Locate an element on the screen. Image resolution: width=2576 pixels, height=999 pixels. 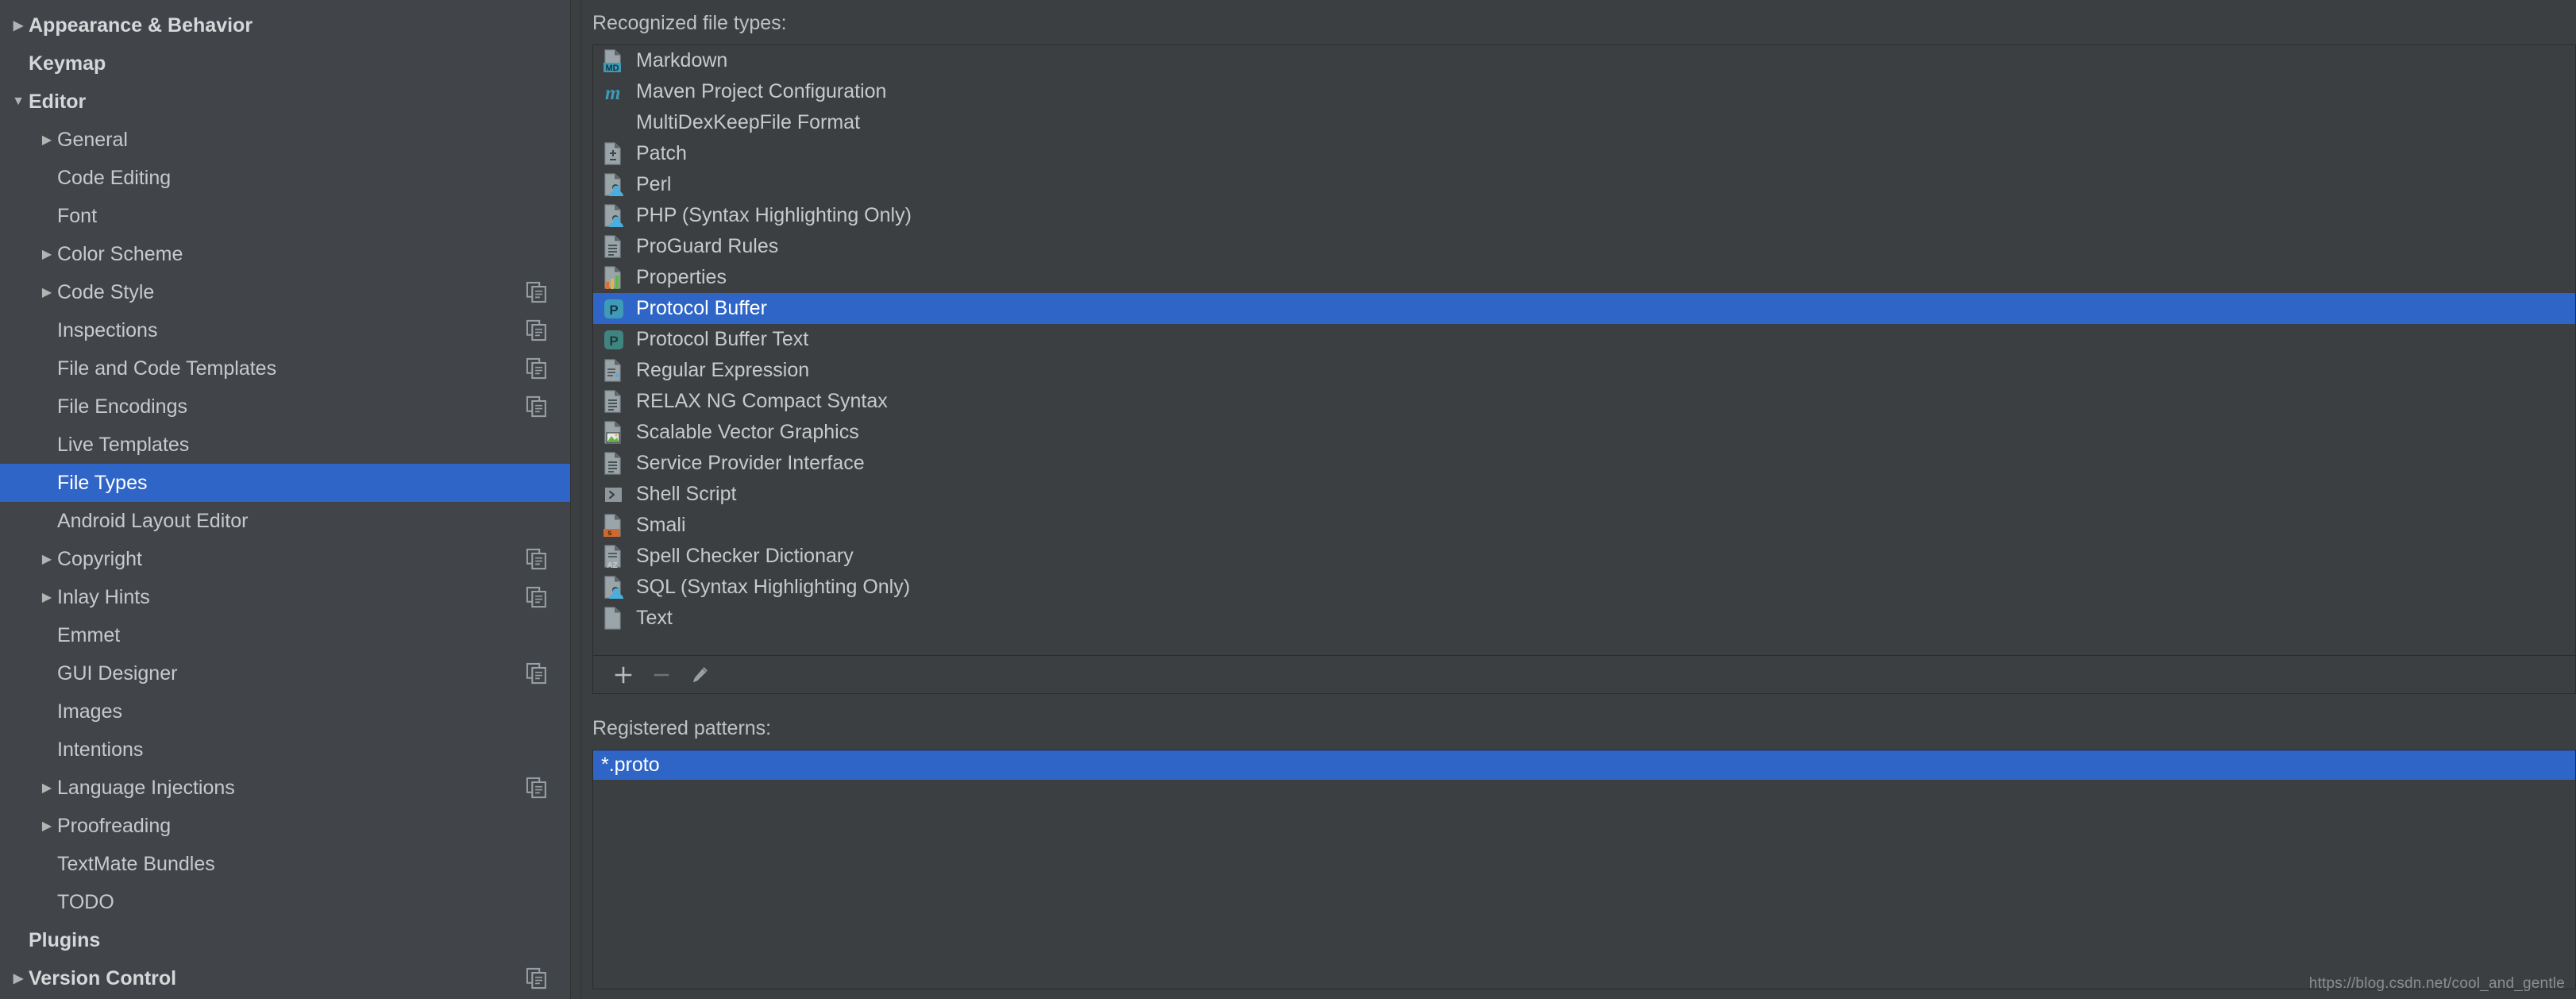
file-types-toolbar is located at coordinates (1584, 675).